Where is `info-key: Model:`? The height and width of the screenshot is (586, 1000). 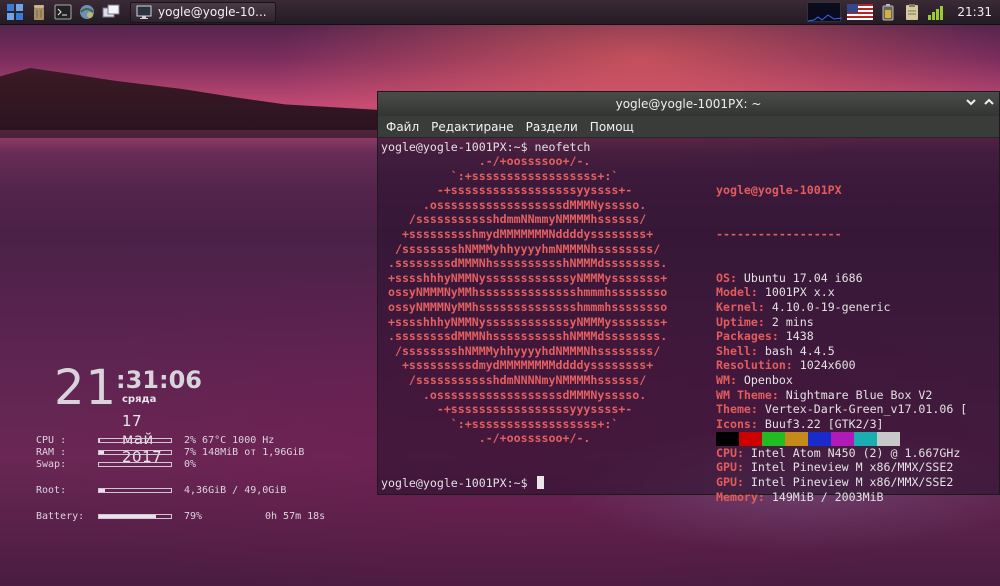
info-key: Model: is located at coordinates (737, 292).